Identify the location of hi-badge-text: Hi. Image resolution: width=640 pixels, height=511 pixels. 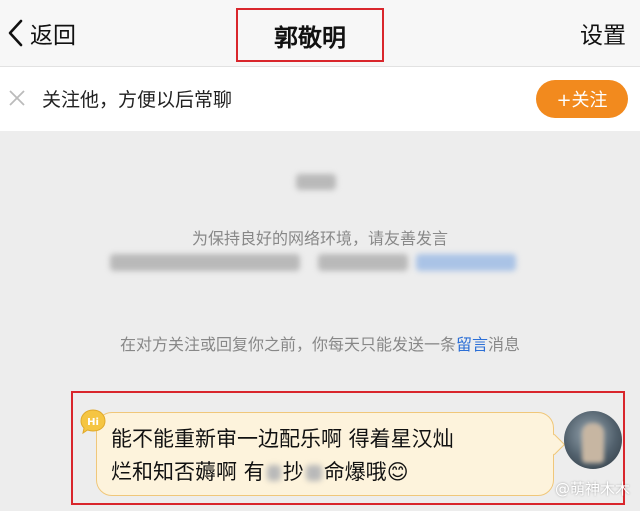
(93, 422).